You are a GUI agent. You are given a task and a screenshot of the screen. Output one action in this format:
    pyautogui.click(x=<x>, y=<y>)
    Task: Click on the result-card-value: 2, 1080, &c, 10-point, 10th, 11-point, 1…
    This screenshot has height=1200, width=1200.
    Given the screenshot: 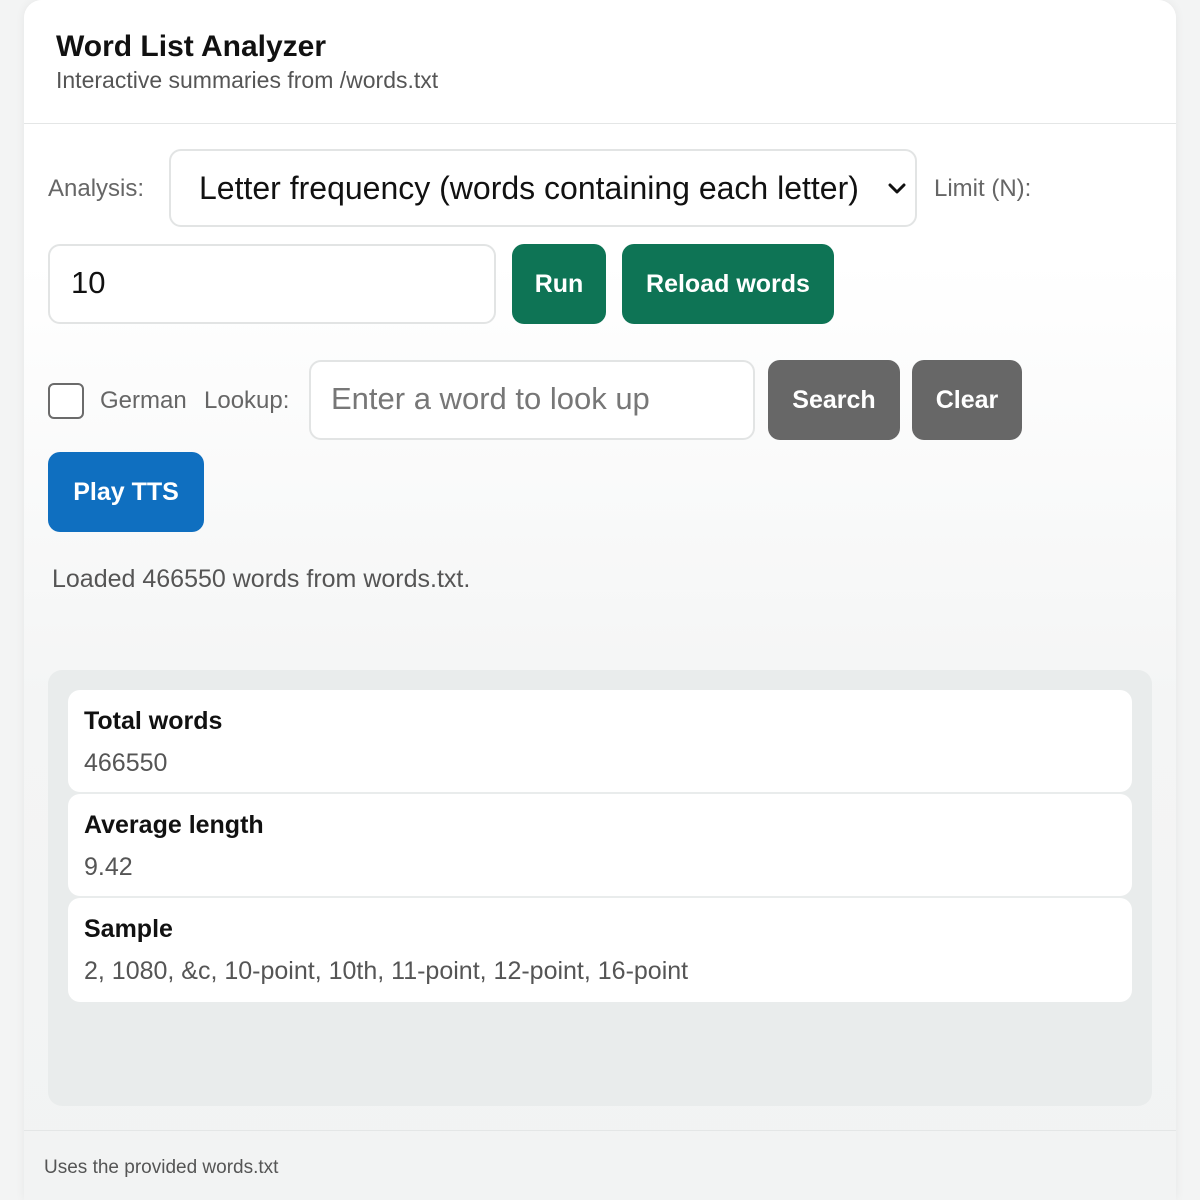 What is the action you would take?
    pyautogui.click(x=386, y=971)
    